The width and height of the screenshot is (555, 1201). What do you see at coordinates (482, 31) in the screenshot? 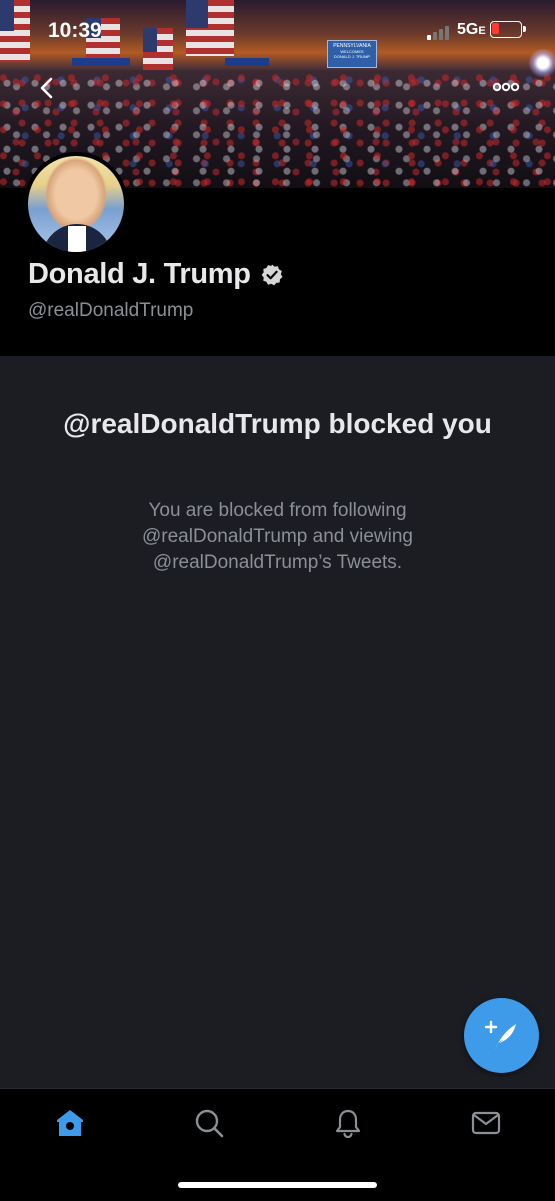
I see `network-suffix: E` at bounding box center [482, 31].